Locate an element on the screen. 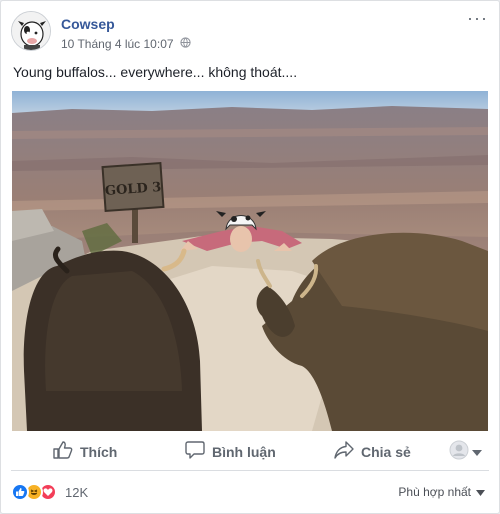  share-icon is located at coordinates (344, 451).